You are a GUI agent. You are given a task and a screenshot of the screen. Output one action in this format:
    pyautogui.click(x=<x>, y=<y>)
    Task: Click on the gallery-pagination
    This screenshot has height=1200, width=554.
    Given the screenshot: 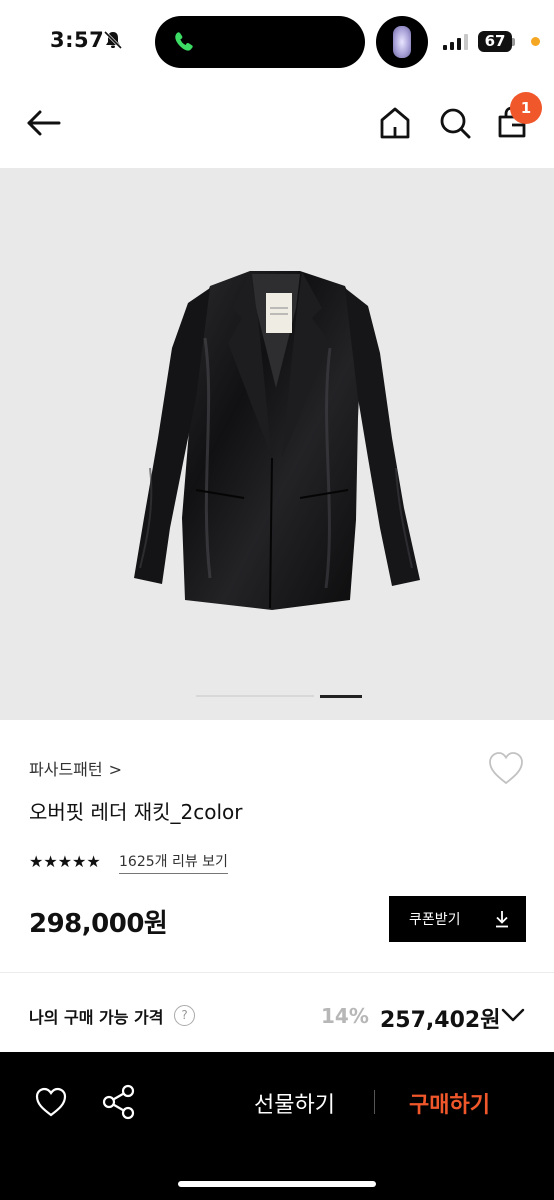 What is the action you would take?
    pyautogui.click(x=279, y=696)
    